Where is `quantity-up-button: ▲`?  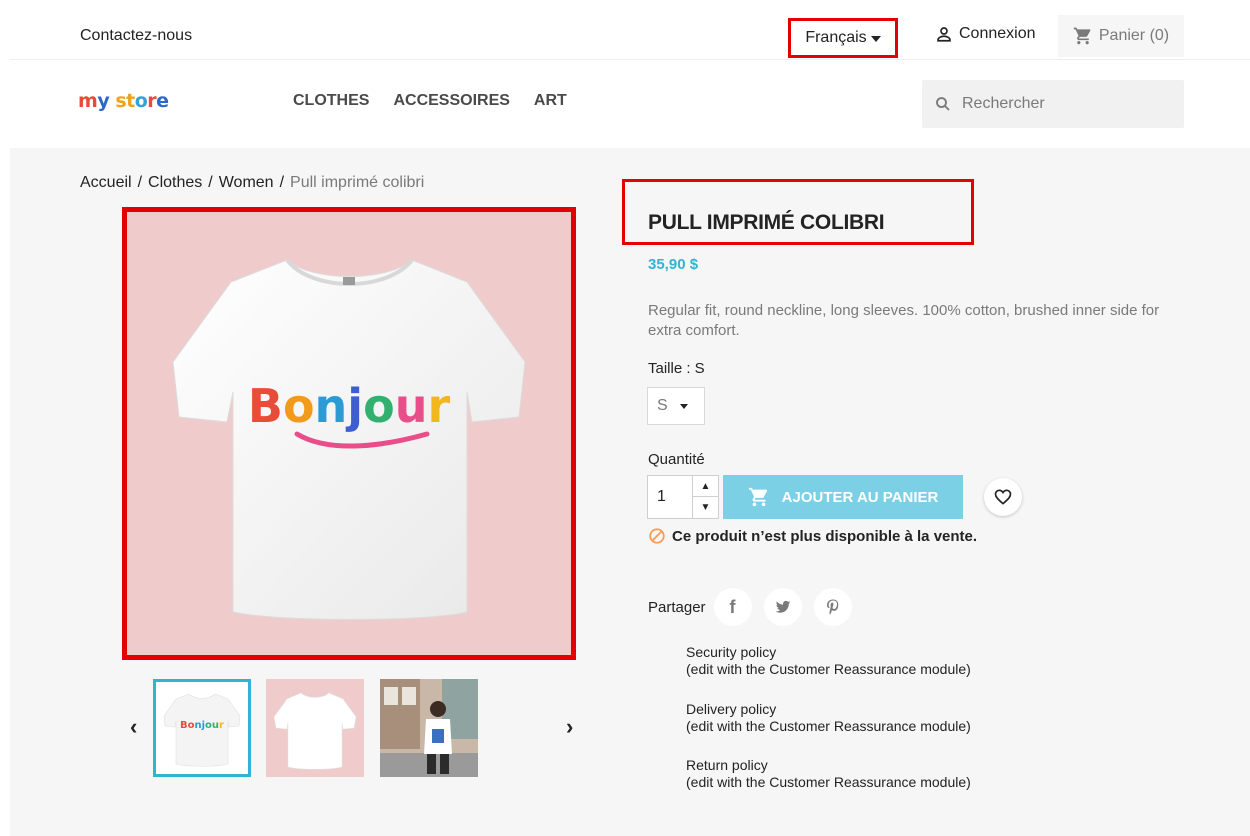
quantity-up-button: ▲ is located at coordinates (705, 486).